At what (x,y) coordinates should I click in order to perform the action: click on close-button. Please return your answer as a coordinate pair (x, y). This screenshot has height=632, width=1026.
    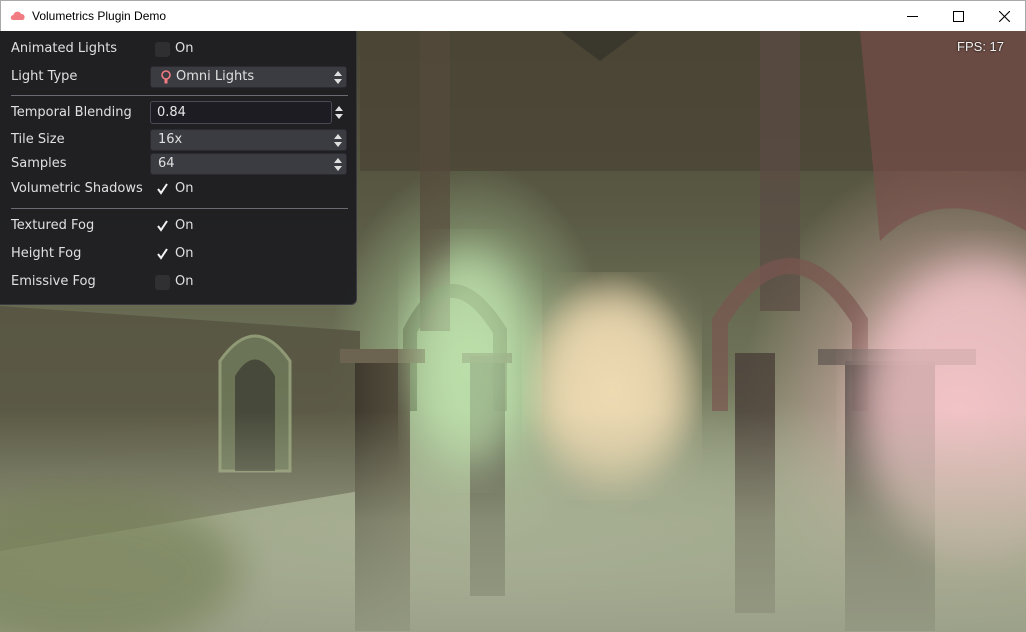
    Looking at the image, I should click on (1003, 16).